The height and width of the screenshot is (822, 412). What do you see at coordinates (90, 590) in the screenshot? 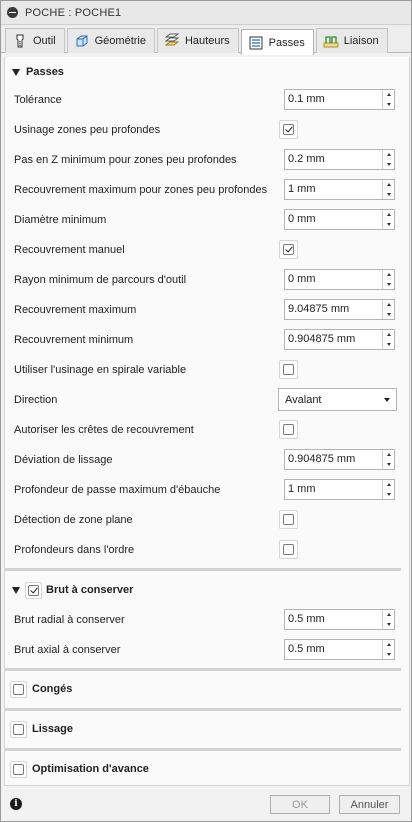
I see `stock-group-title: Brut à conserver` at bounding box center [90, 590].